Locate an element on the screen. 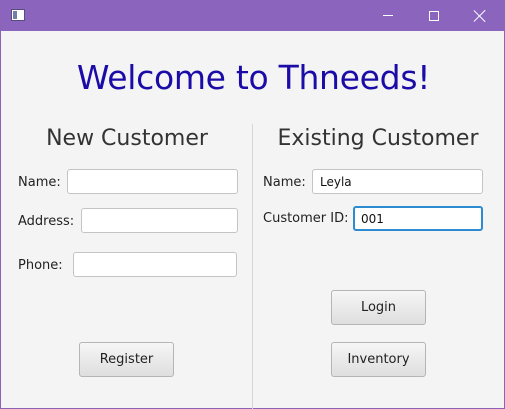 The width and height of the screenshot is (505, 409). close-button is located at coordinates (480, 15).